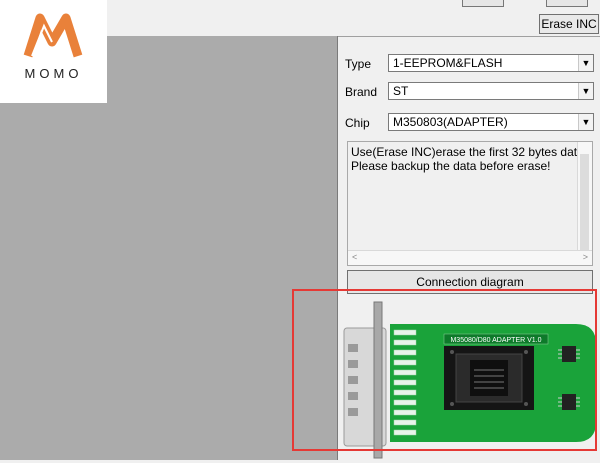 This screenshot has height=463, width=600. What do you see at coordinates (491, 91) in the screenshot?
I see `brand-select: ST ▼` at bounding box center [491, 91].